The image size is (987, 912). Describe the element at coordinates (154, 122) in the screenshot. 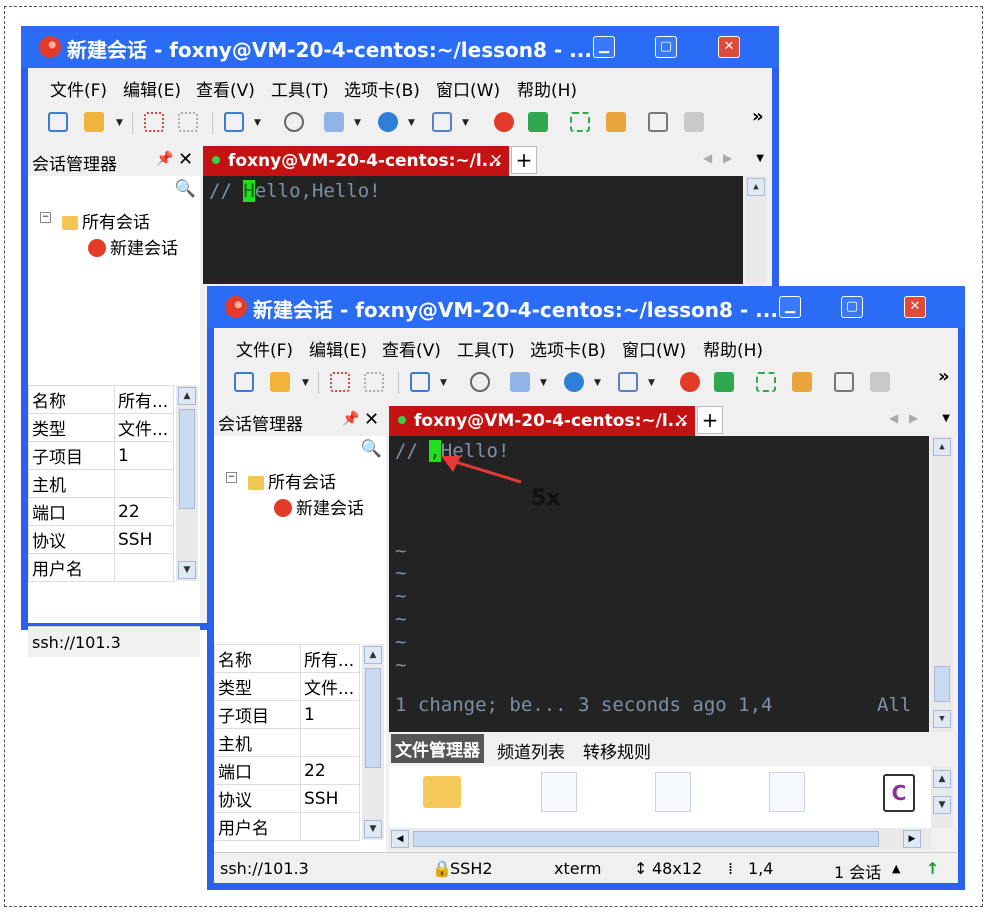

I see `connect-icon` at that location.